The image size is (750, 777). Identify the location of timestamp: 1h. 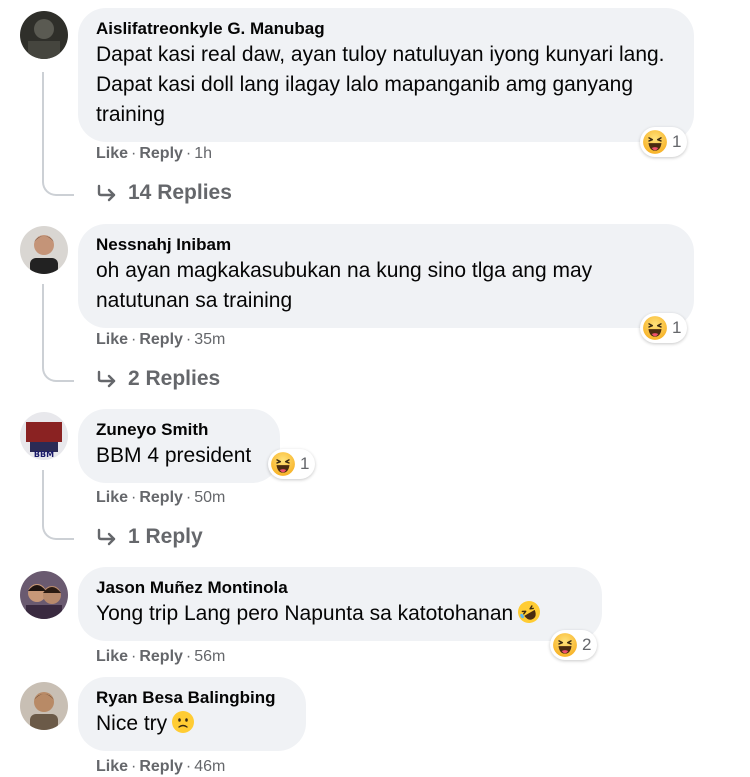
(203, 153).